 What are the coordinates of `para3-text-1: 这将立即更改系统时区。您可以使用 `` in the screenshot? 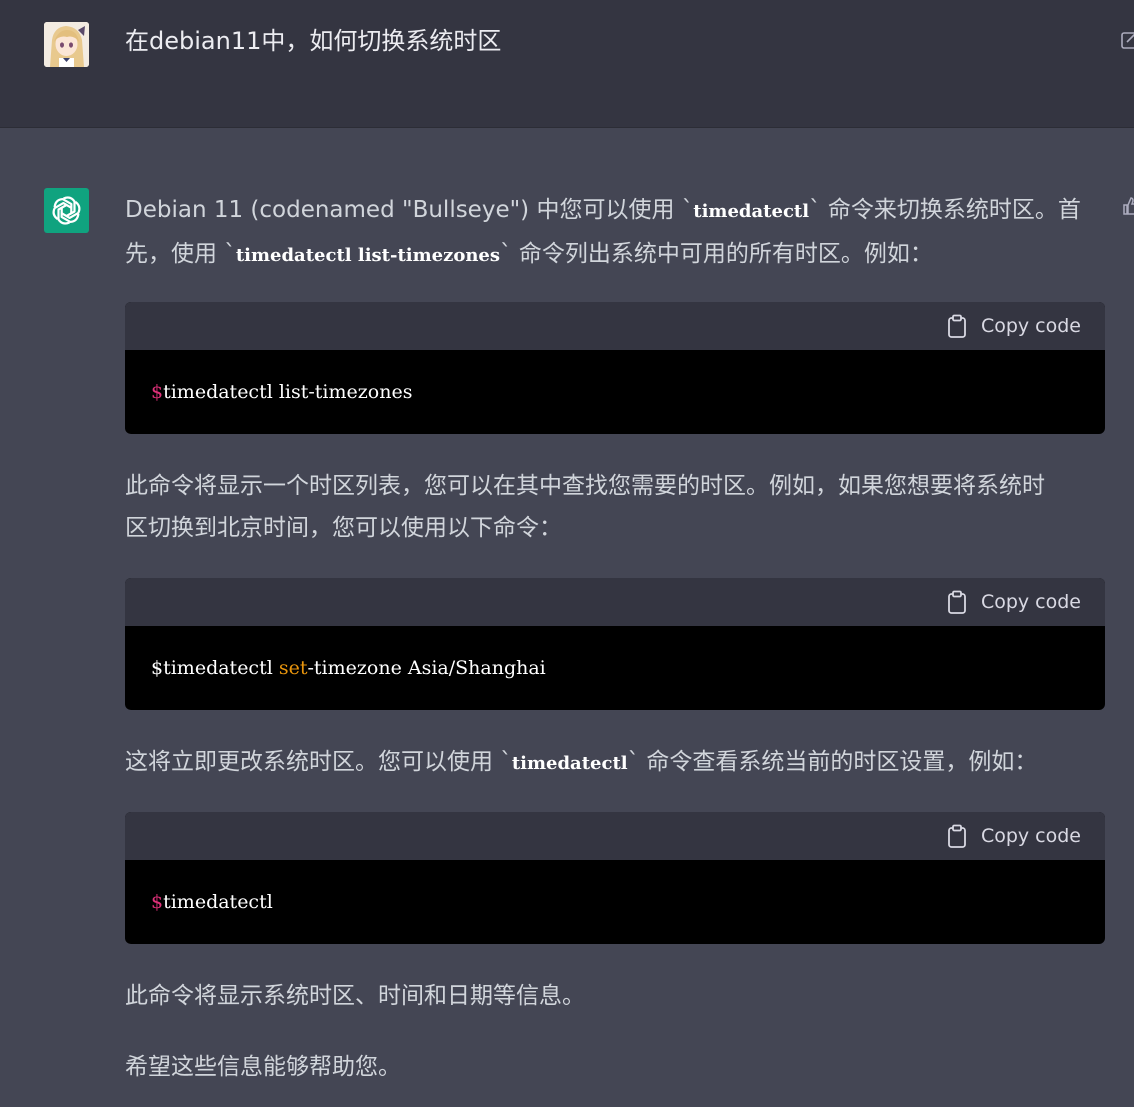 It's located at (318, 762).